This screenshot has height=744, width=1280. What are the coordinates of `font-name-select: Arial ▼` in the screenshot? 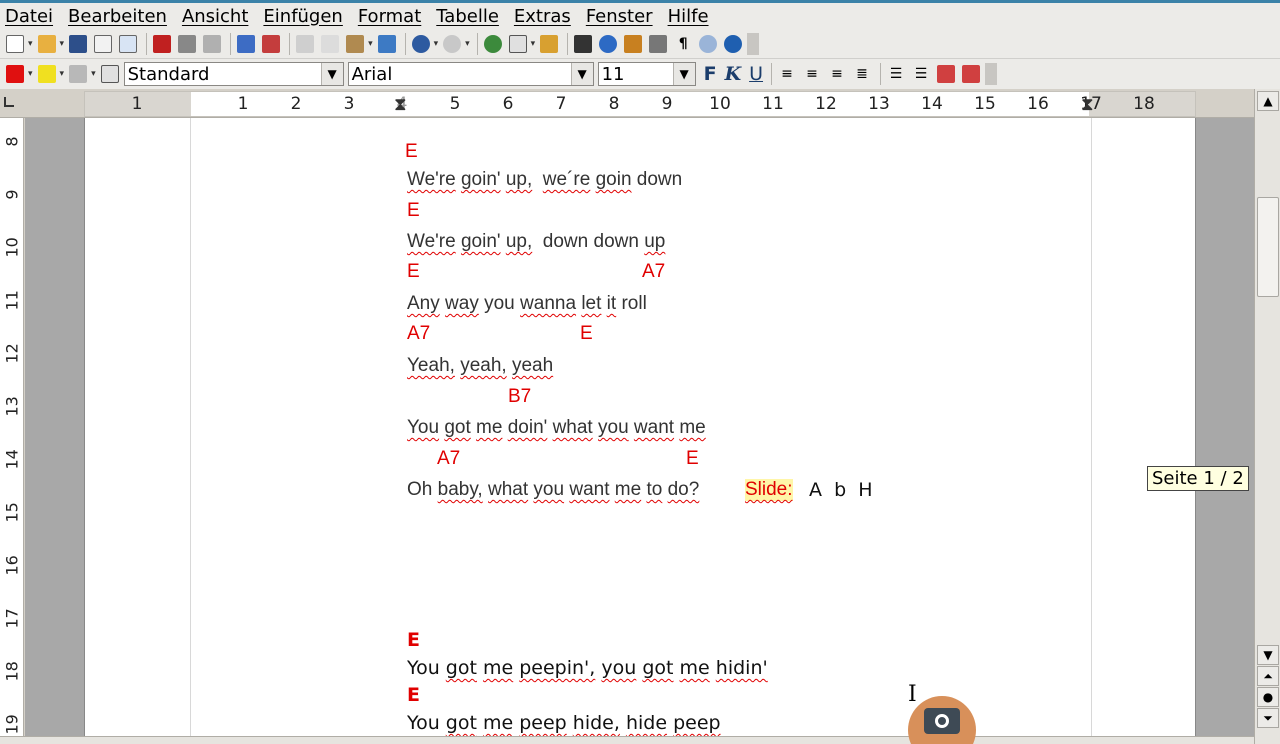 It's located at (470, 74).